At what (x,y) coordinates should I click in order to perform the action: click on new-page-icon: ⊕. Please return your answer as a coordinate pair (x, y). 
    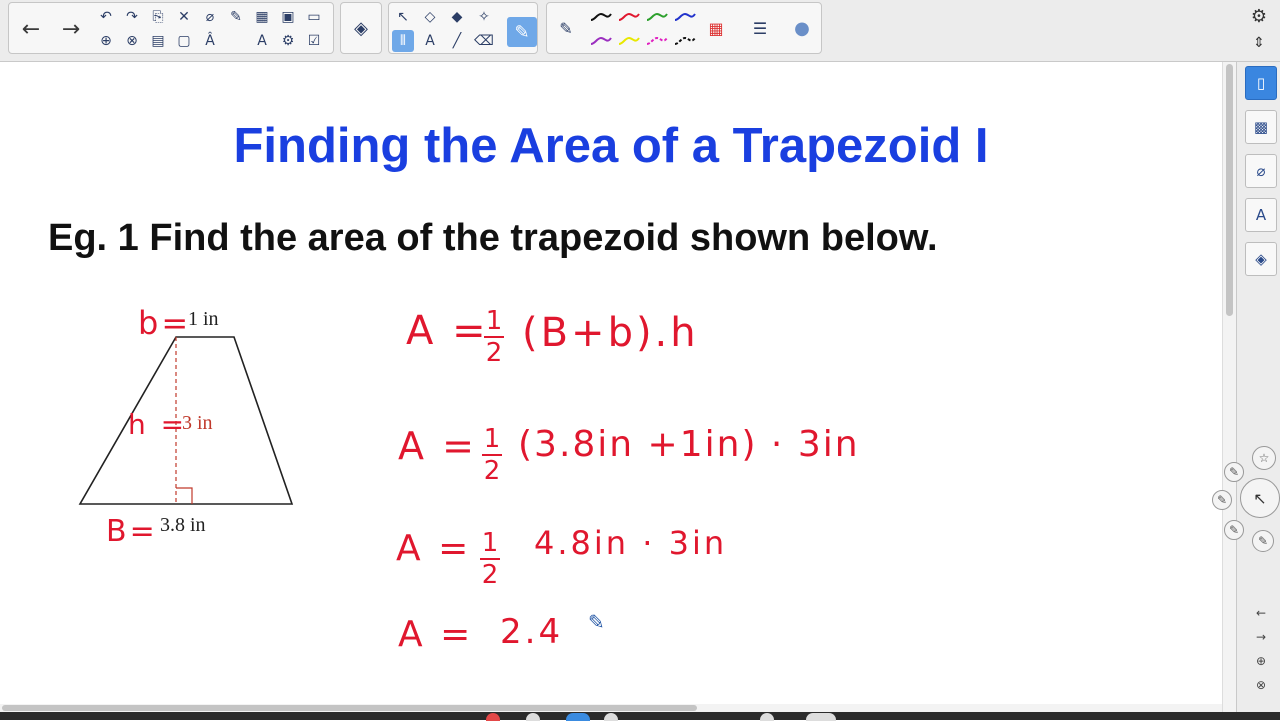
    Looking at the image, I should click on (106, 41).